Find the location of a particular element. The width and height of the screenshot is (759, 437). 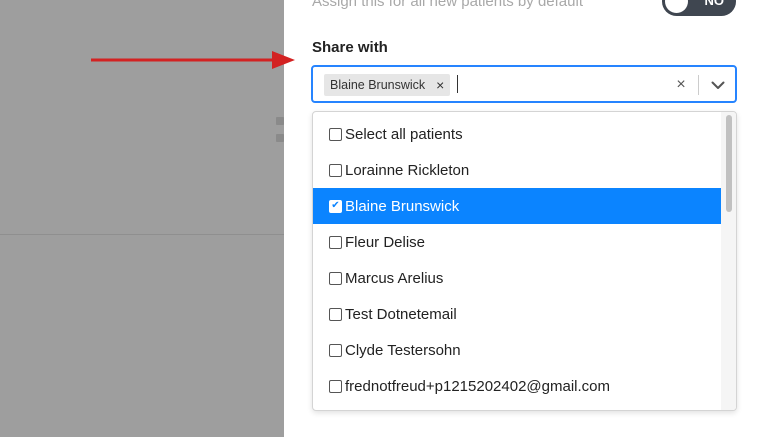

option-label: Fleur Delise is located at coordinates (385, 242).